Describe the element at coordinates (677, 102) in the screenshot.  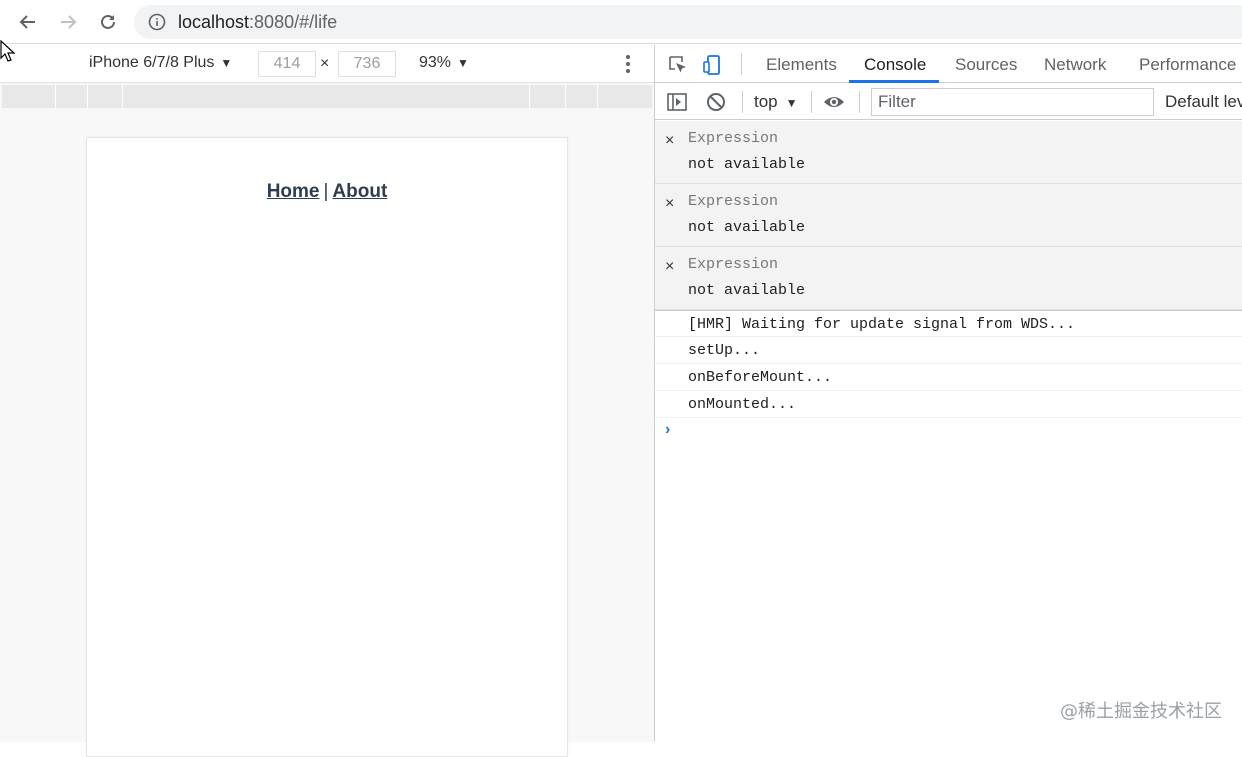
I see `sidebar-toggle-icon` at that location.